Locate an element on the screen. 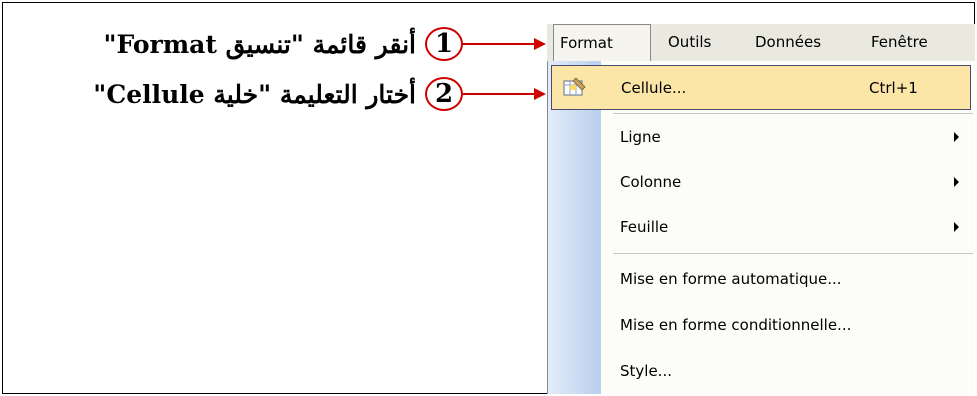  menu-item-label: Feuille is located at coordinates (644, 227).